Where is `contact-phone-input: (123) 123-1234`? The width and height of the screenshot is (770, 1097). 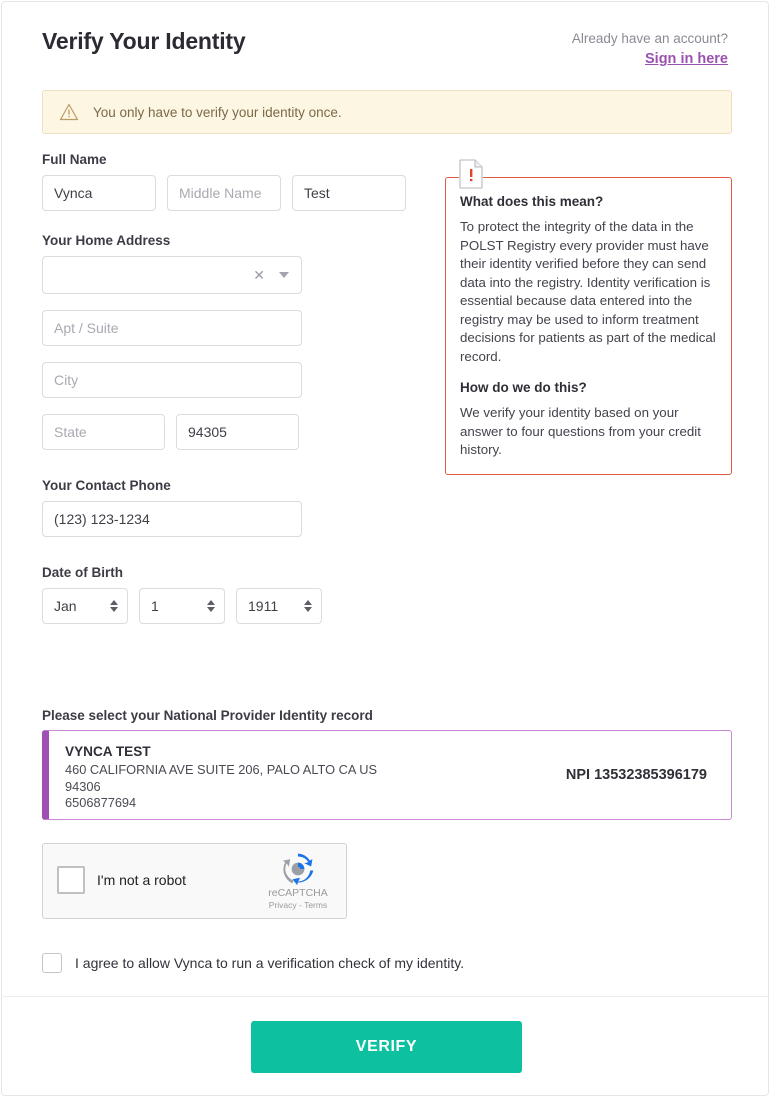 contact-phone-input: (123) 123-1234 is located at coordinates (172, 519).